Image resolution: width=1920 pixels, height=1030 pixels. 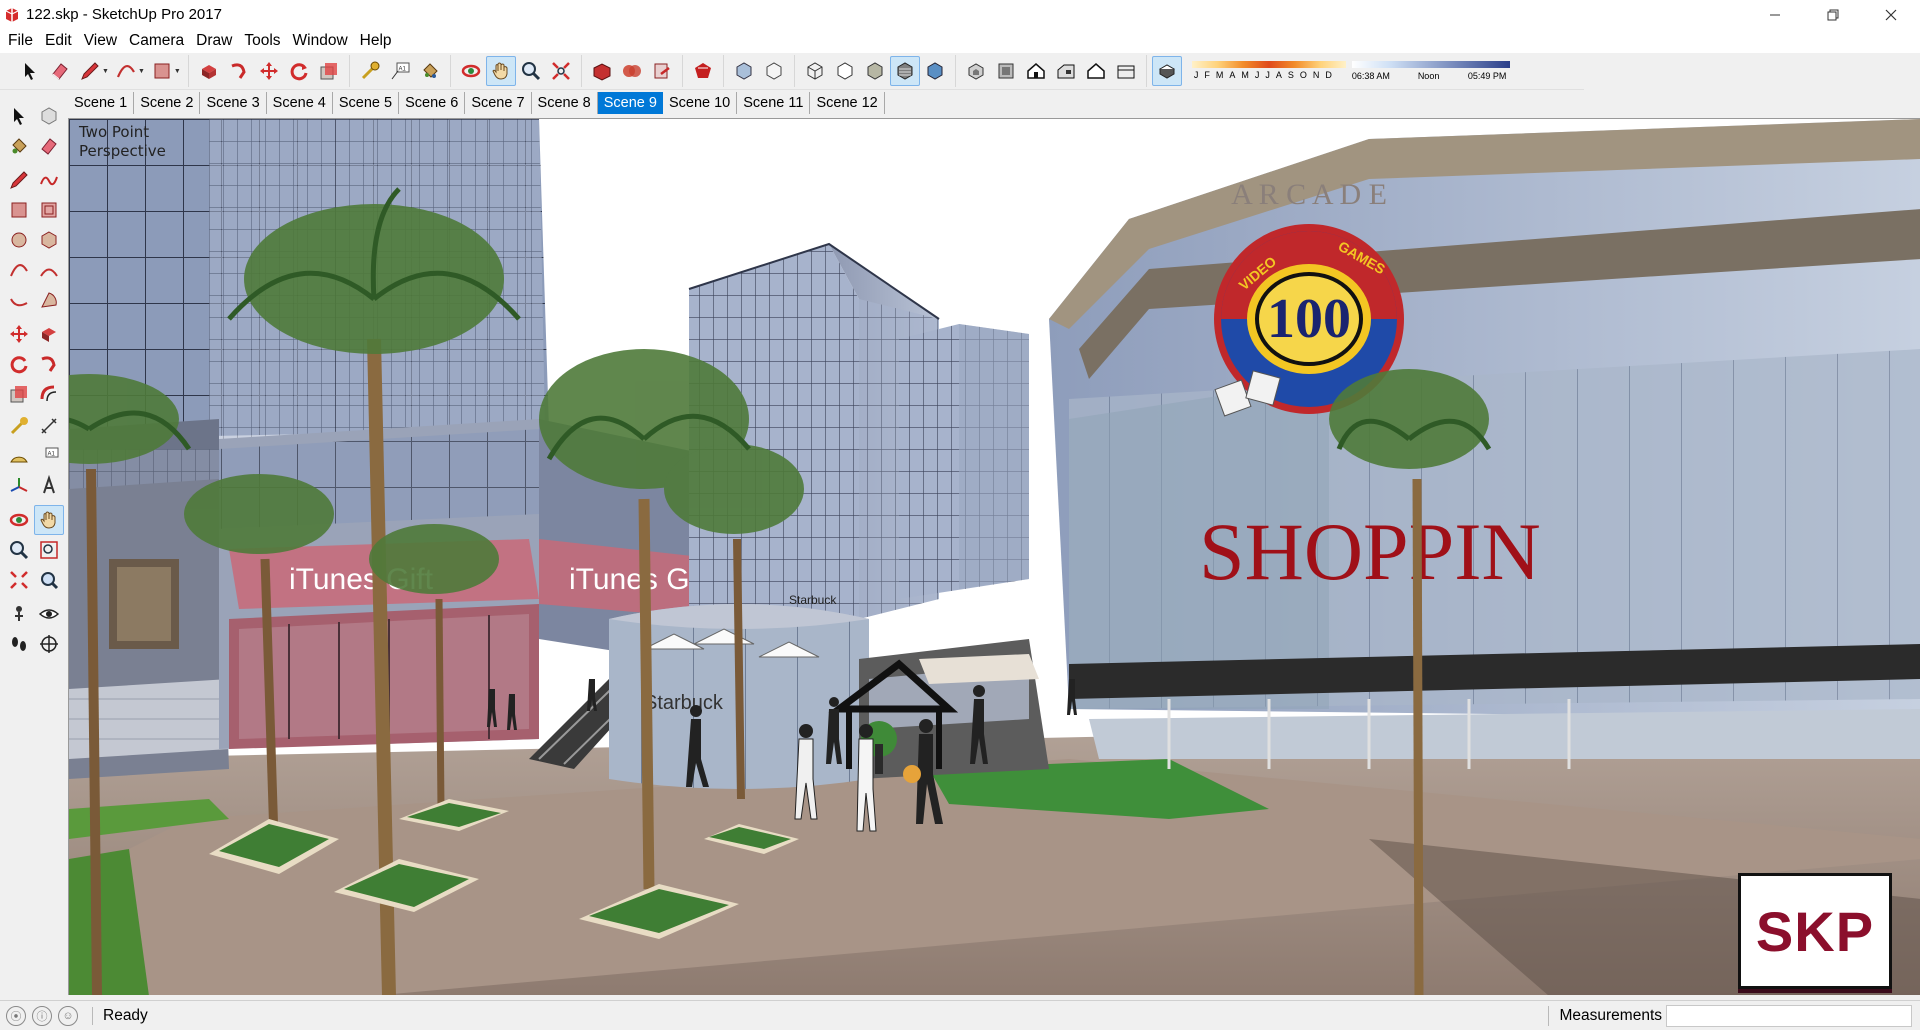 I want to click on tab-scene-5: Scene 5, so click(x=366, y=103).